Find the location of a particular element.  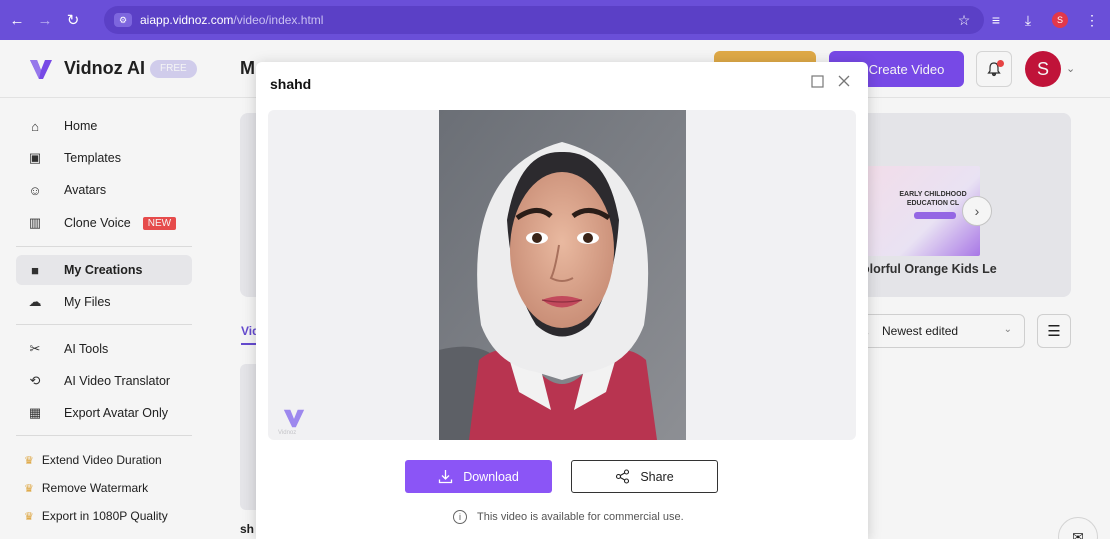

video-player is located at coordinates (562, 275).